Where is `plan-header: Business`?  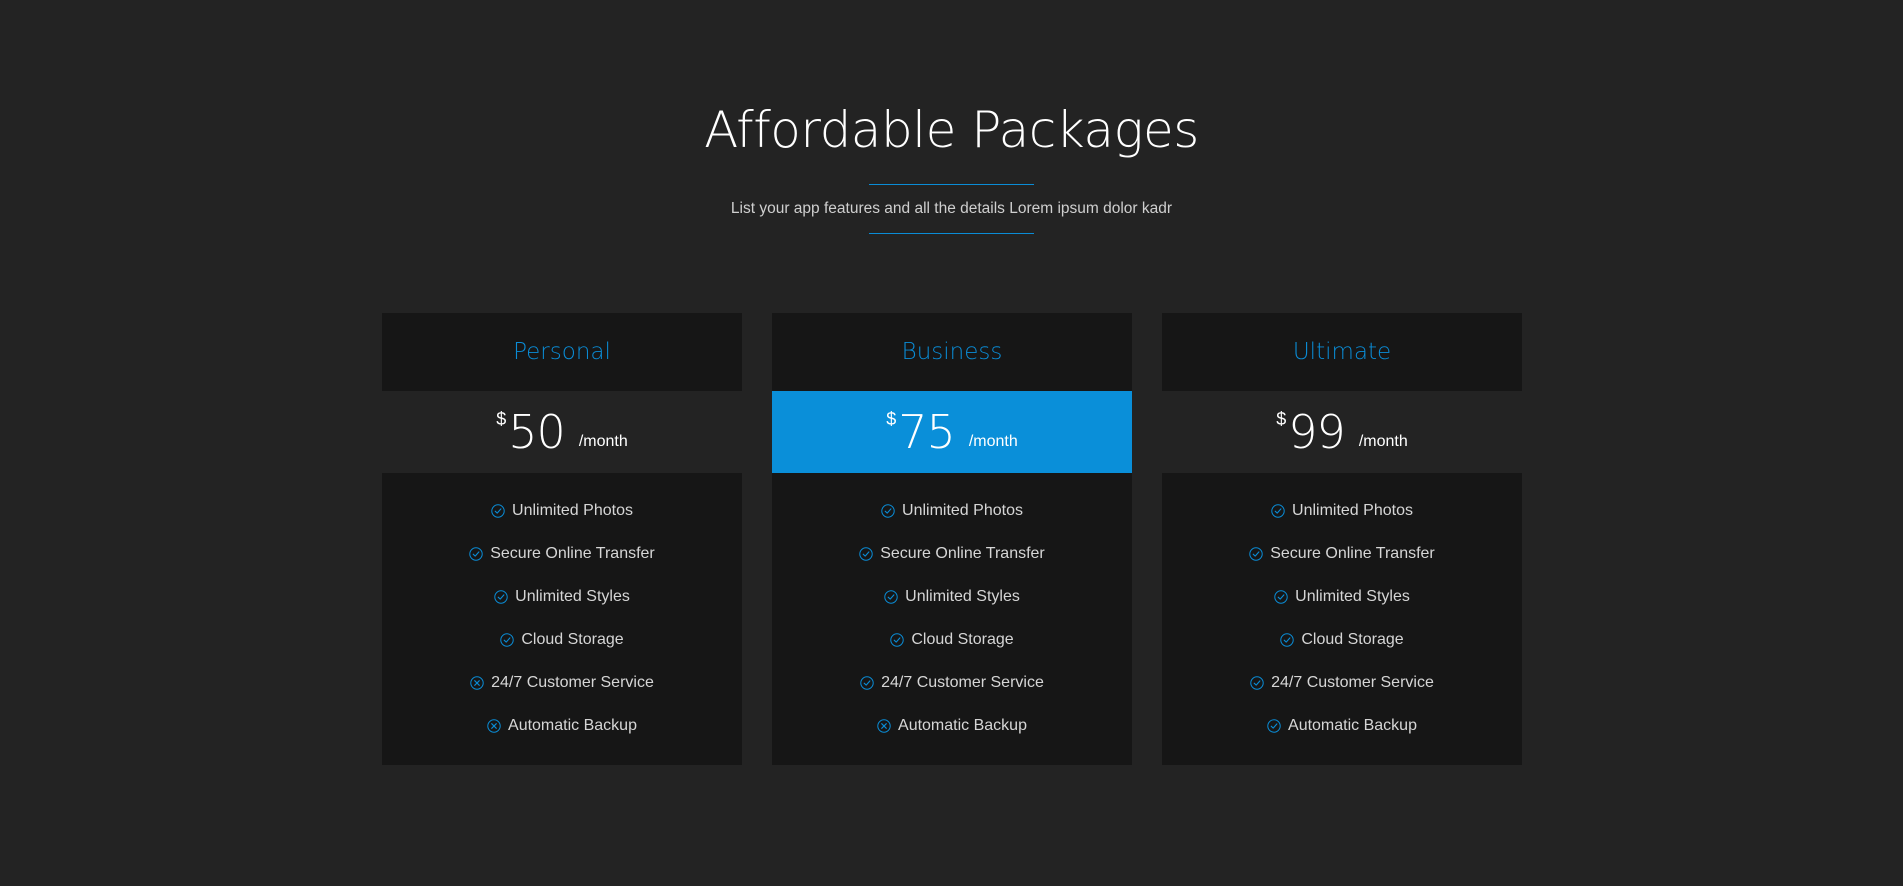 plan-header: Business is located at coordinates (952, 352).